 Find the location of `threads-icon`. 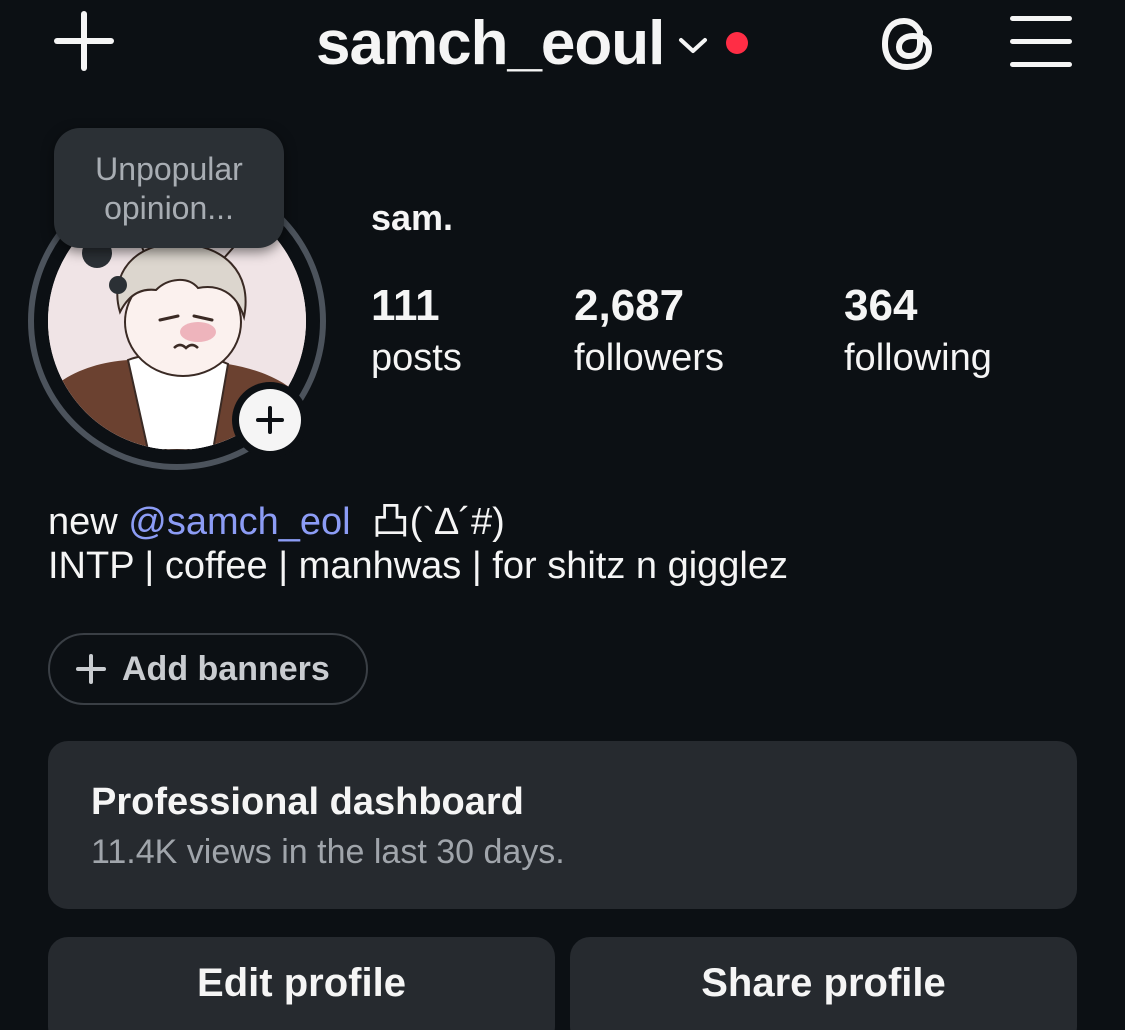

threads-icon is located at coordinates (908, 44).